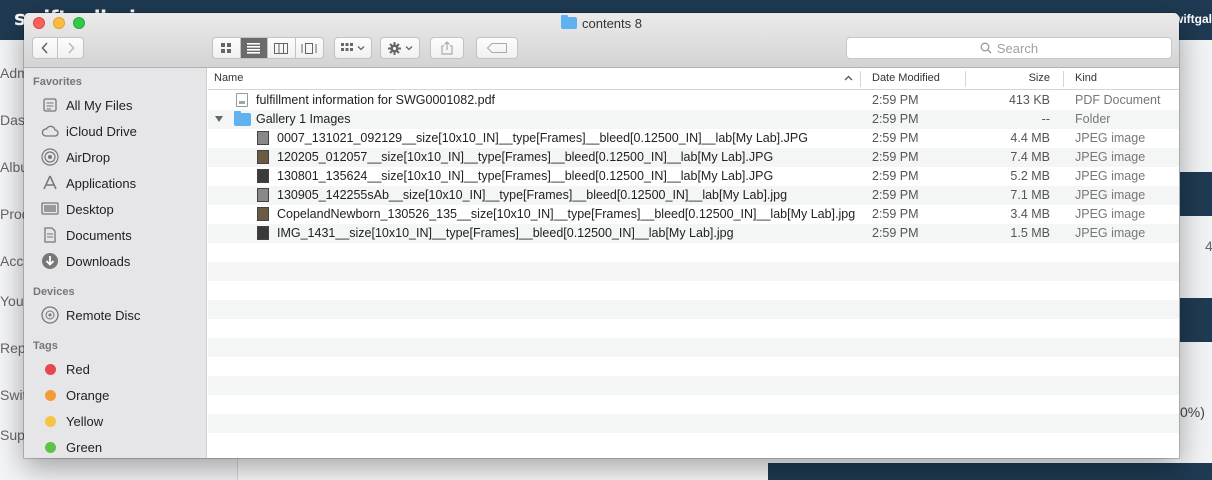 The width and height of the screenshot is (1212, 480). Describe the element at coordinates (50, 183) in the screenshot. I see `applications-icon` at that location.